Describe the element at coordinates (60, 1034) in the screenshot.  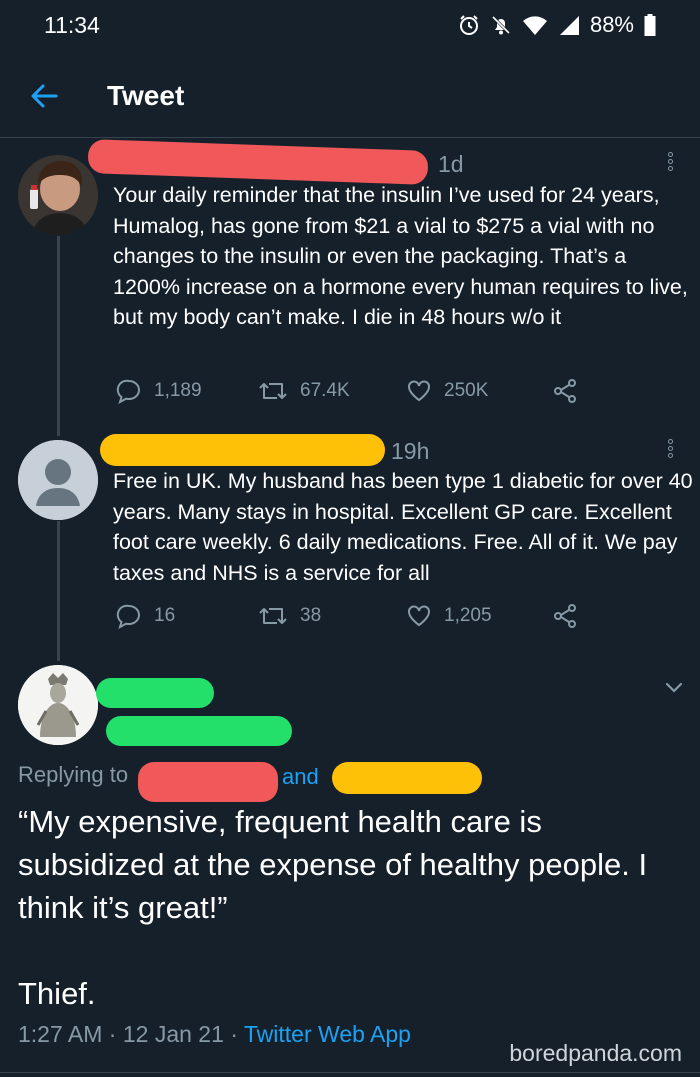
I see `tweet-timestamp: 1:27 AM` at that location.